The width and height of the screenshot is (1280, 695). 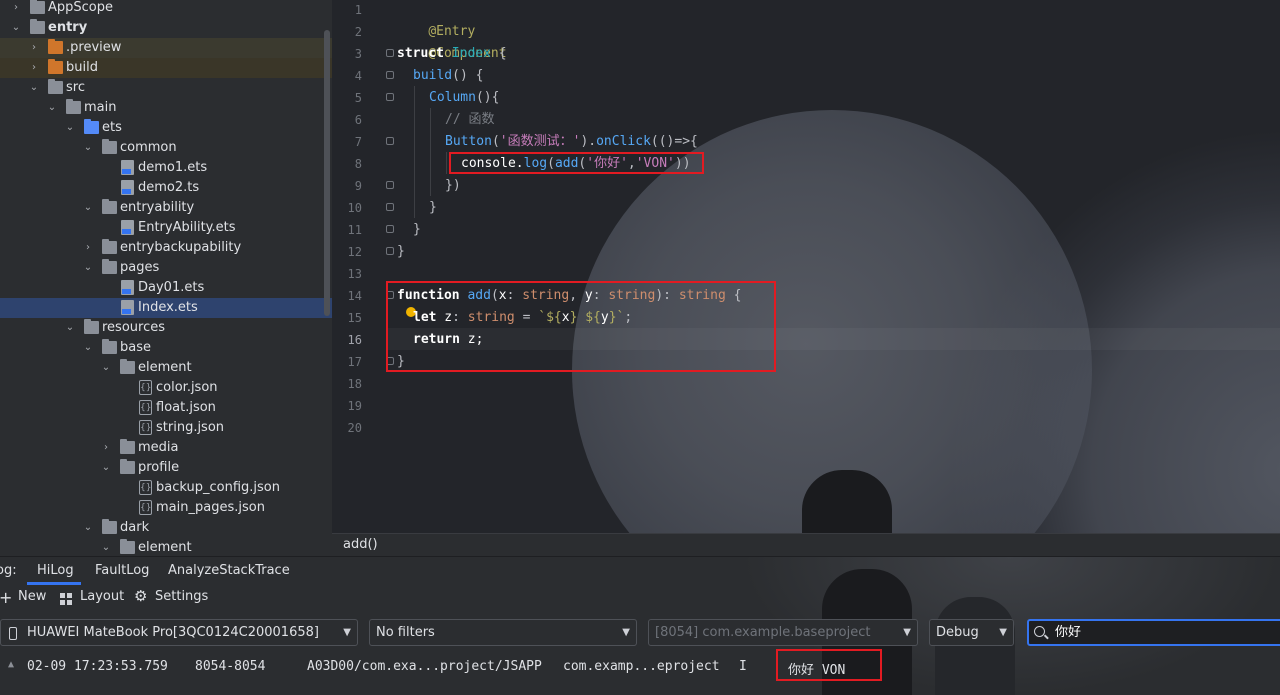 I want to click on tree-item-dark: ⌄ dark, so click(x=166, y=528).